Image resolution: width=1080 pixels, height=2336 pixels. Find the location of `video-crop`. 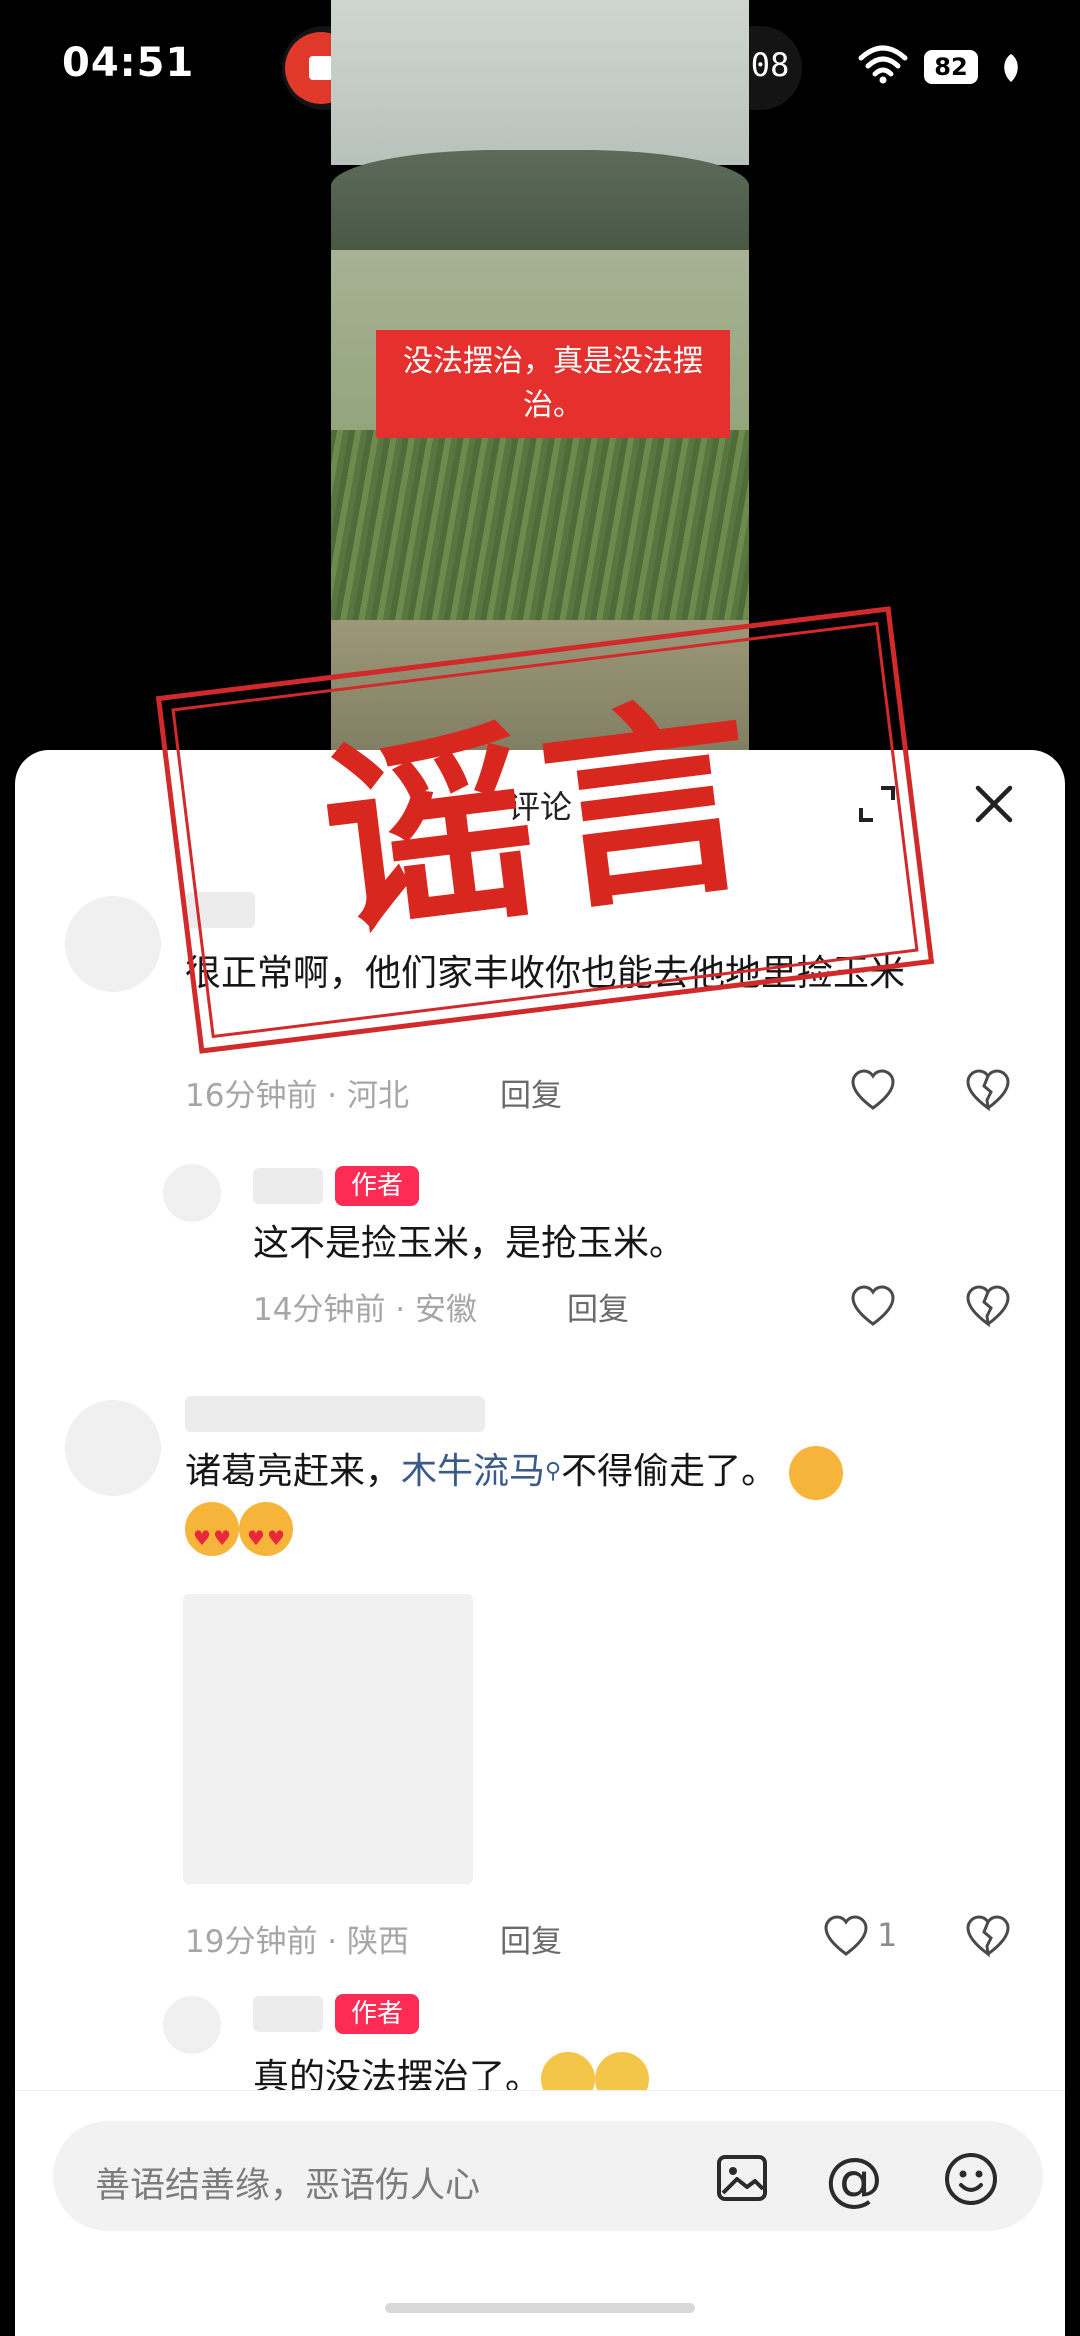

video-crop is located at coordinates (540, 540).